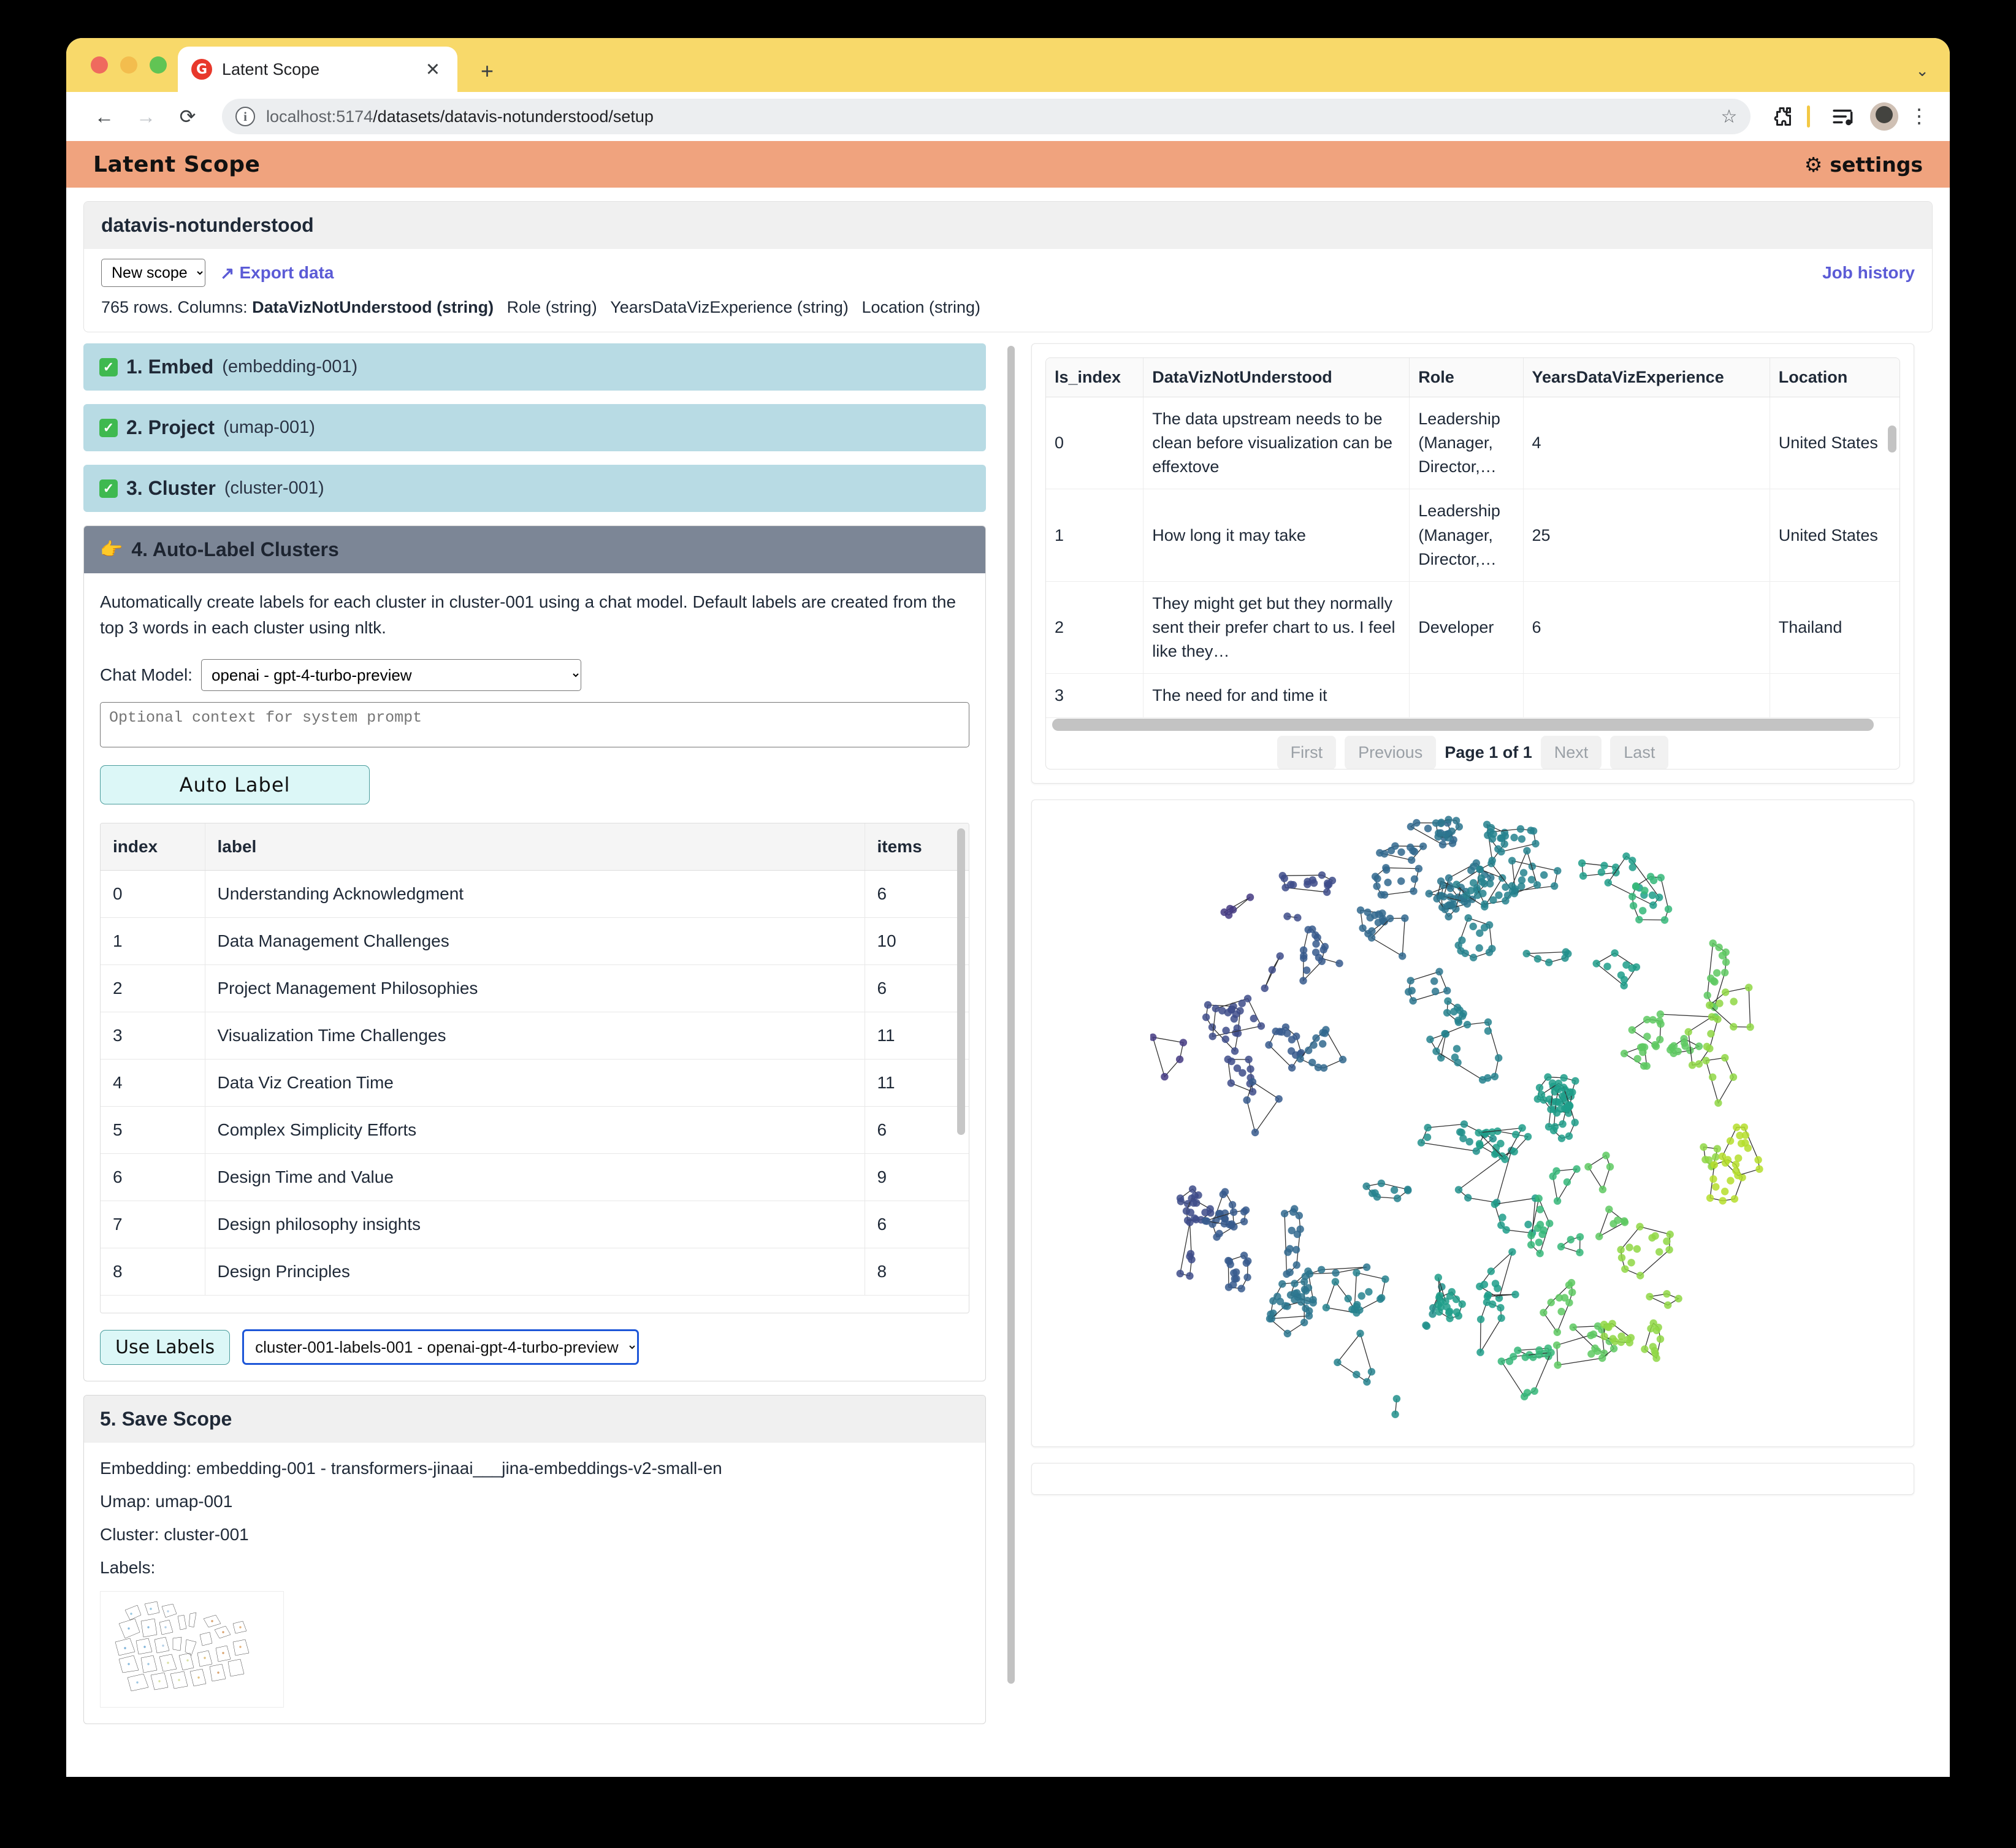 The width and height of the screenshot is (2016, 1848). Describe the element at coordinates (1892, 439) in the screenshot. I see `data-table-vertical-scrollbar` at that location.